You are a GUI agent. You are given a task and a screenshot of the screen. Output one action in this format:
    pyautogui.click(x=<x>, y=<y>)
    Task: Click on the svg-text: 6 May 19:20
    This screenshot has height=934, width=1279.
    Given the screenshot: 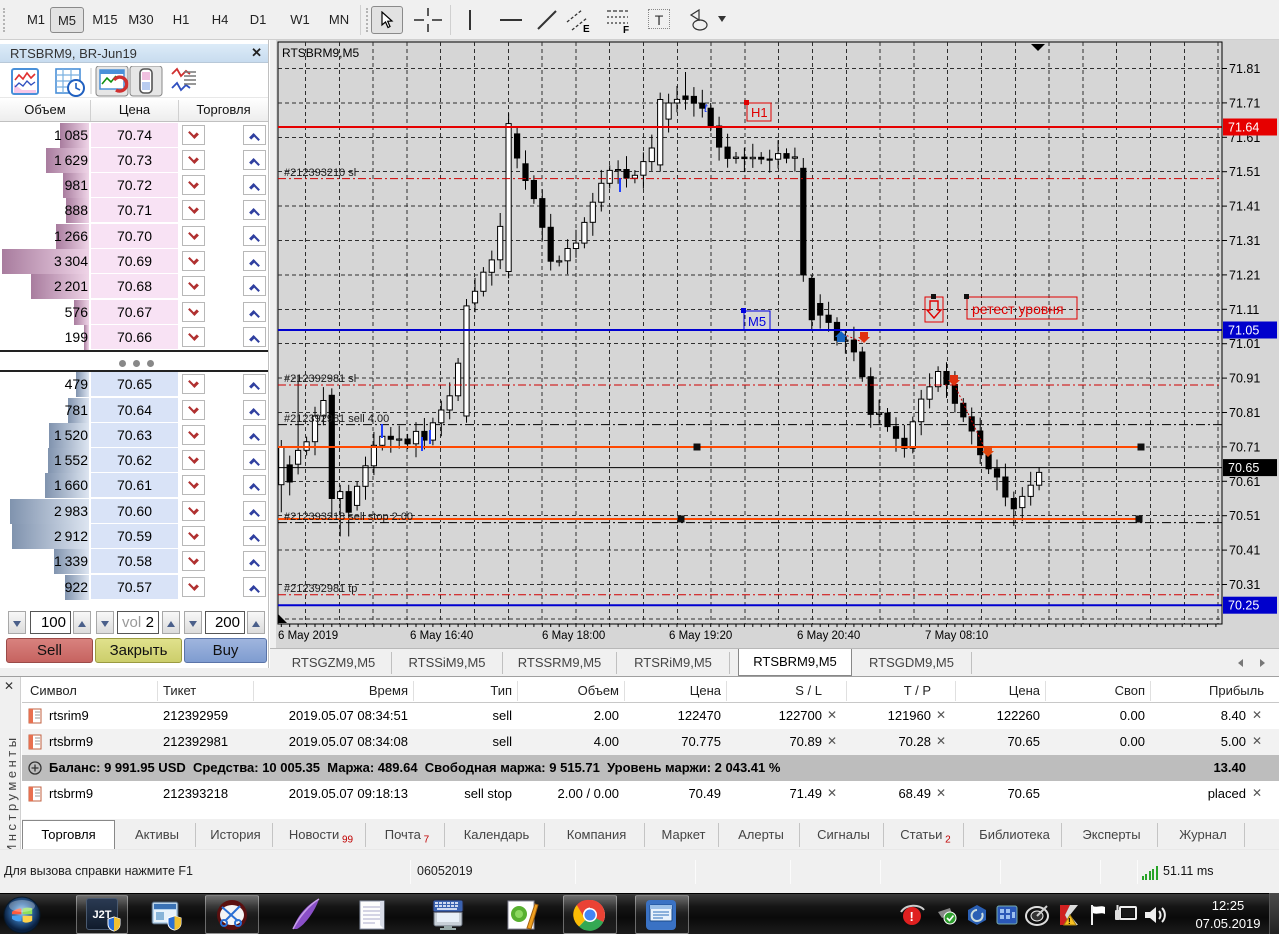 What is the action you would take?
    pyautogui.click(x=700, y=636)
    